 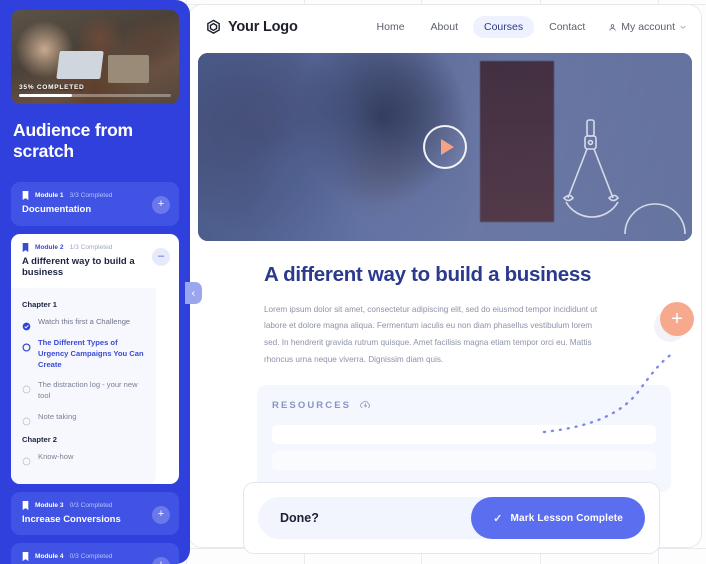 I want to click on module-card-4: Module 4 0/3 Completed Deep Focus +, so click(x=95, y=553).